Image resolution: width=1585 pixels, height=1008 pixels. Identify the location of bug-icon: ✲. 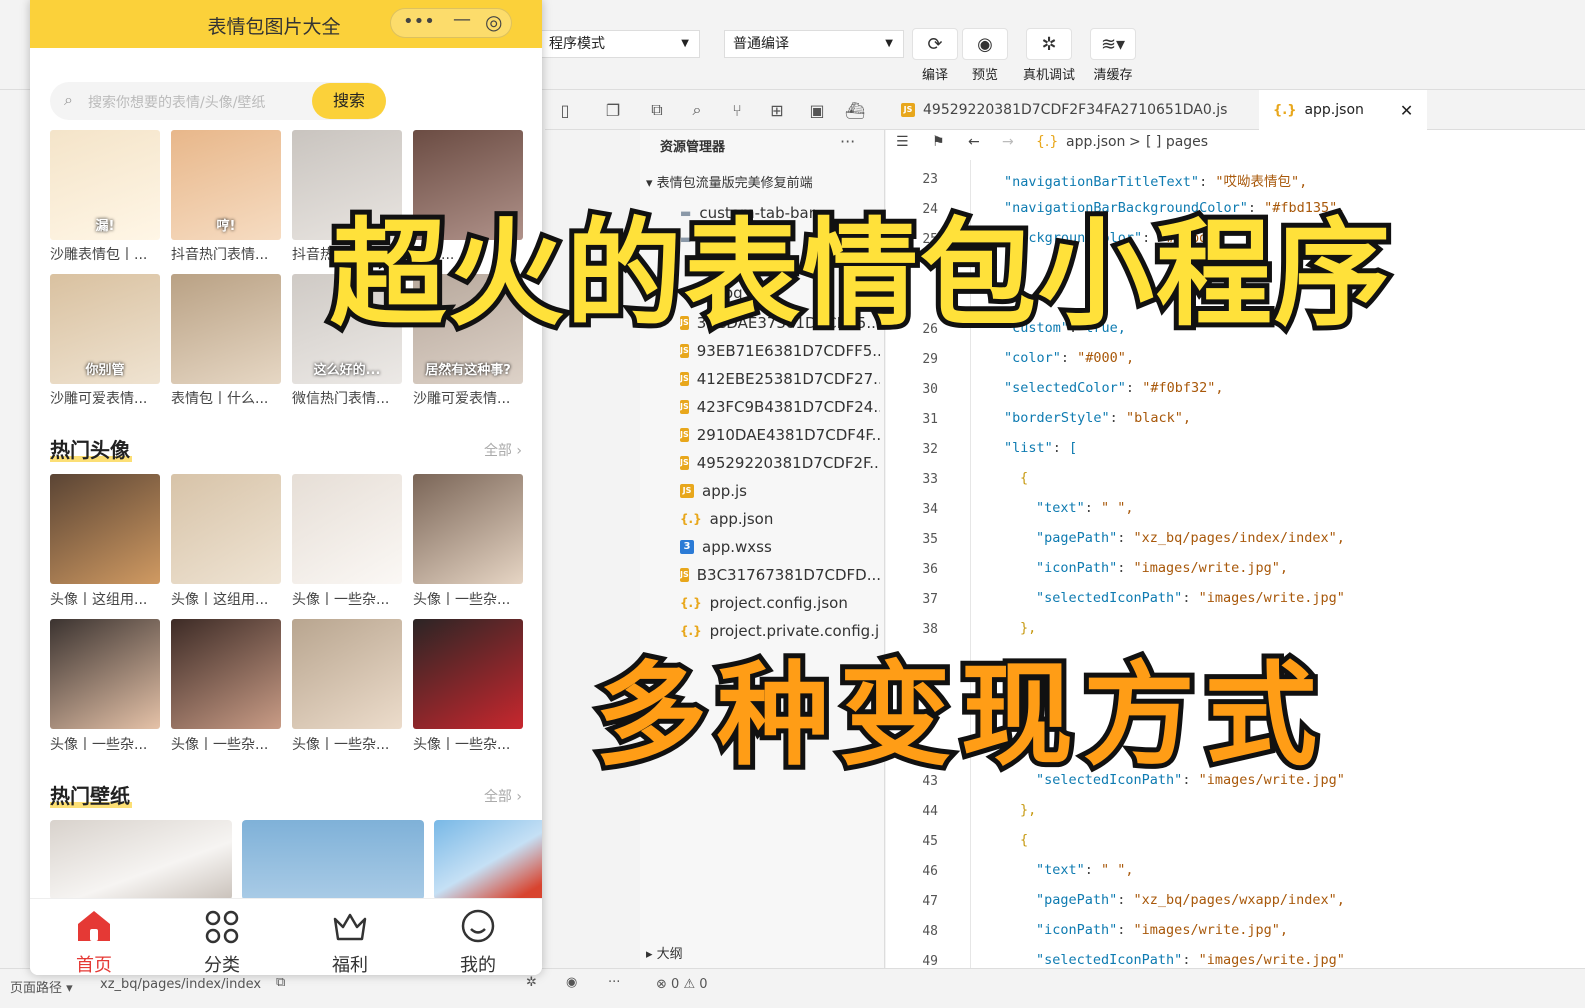
(531, 982).